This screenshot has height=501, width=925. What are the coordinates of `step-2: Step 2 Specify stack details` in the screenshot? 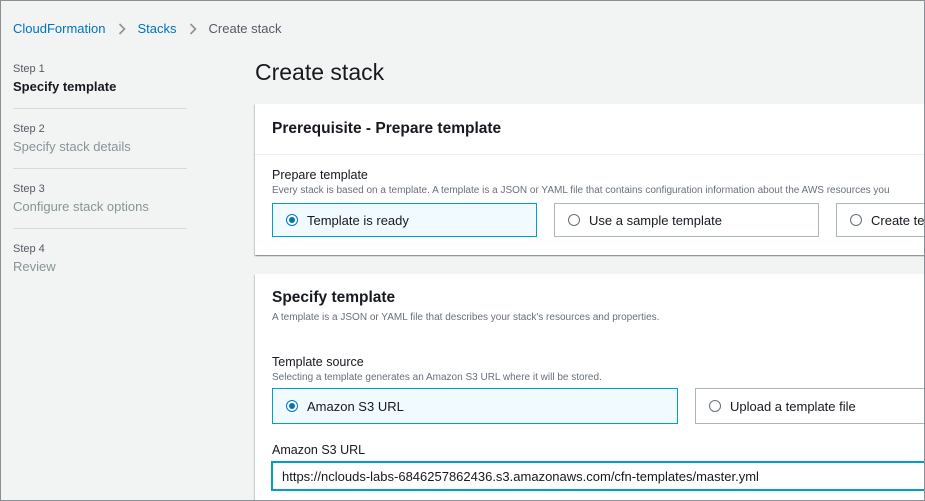 It's located at (100, 145).